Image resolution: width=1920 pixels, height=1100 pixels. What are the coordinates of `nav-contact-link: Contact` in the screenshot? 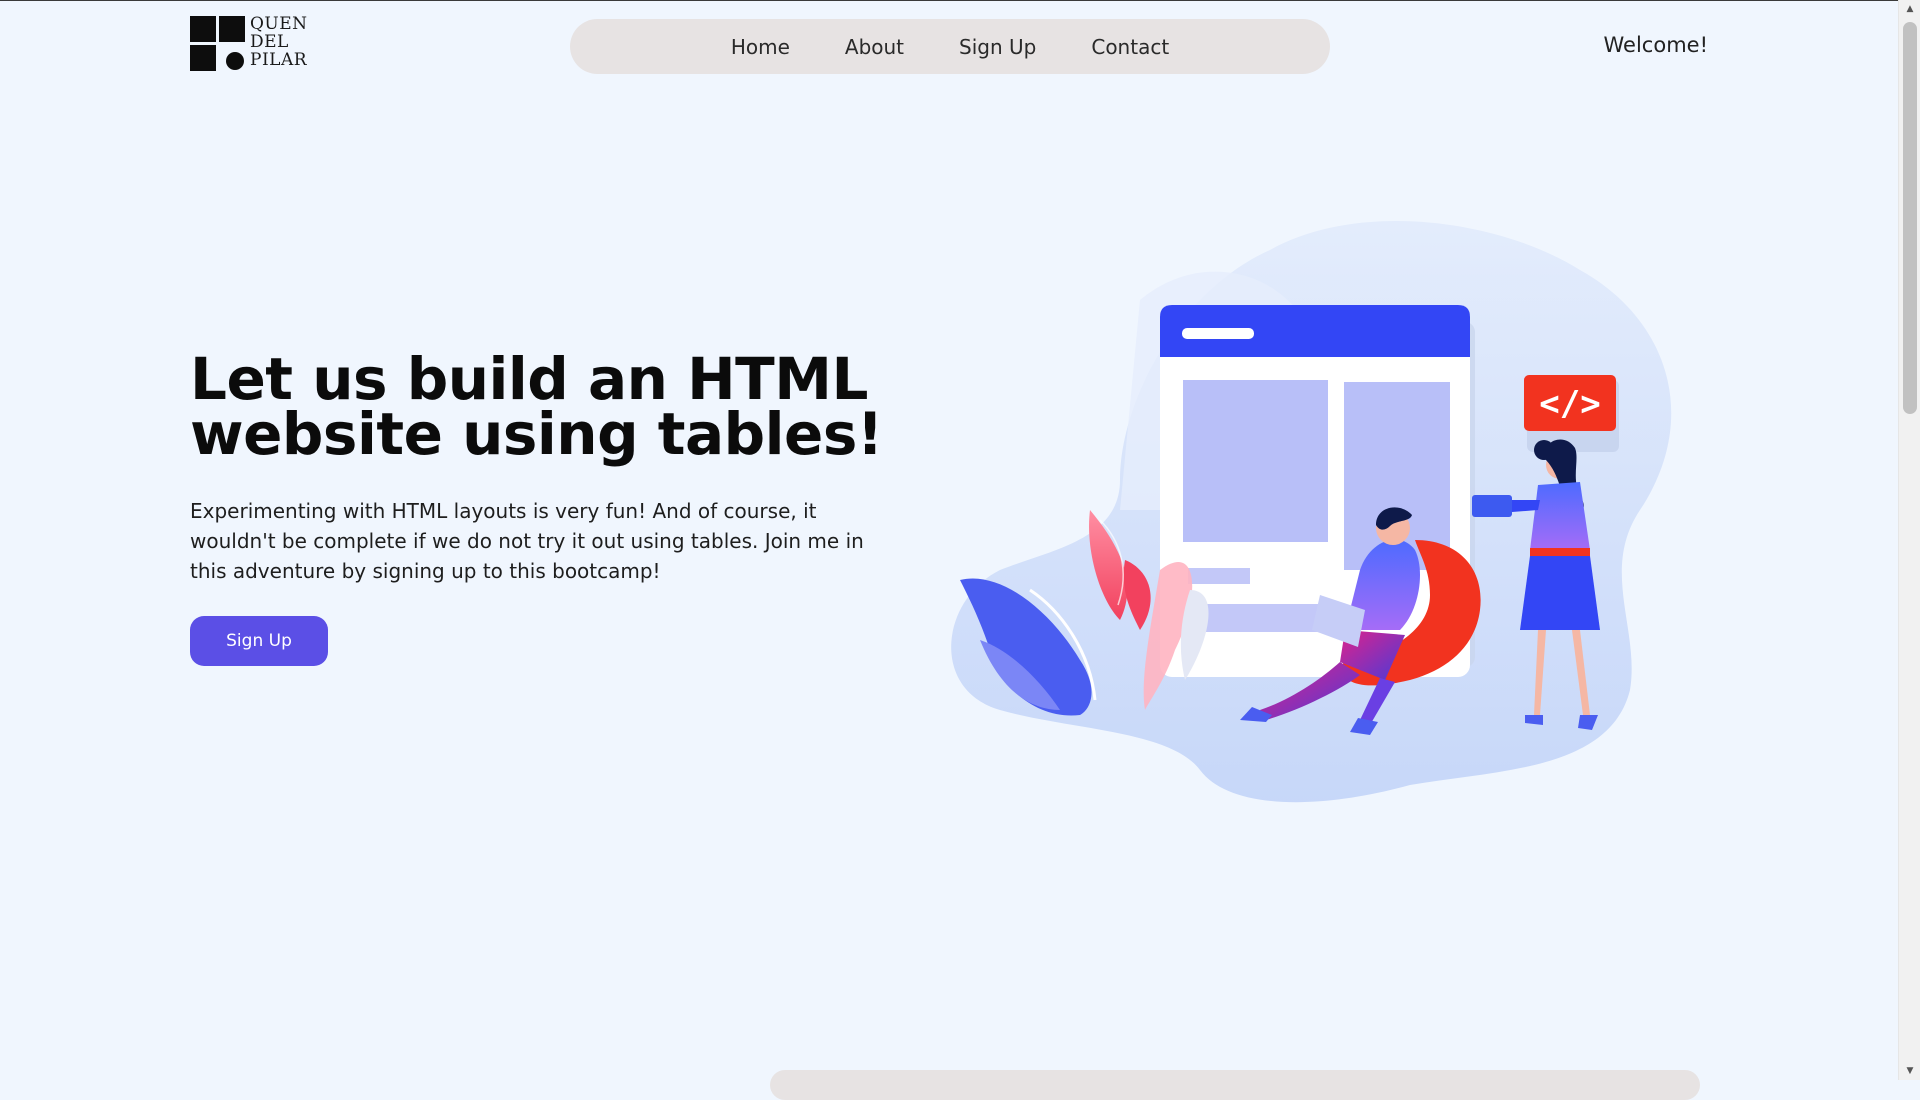 It's located at (1130, 47).